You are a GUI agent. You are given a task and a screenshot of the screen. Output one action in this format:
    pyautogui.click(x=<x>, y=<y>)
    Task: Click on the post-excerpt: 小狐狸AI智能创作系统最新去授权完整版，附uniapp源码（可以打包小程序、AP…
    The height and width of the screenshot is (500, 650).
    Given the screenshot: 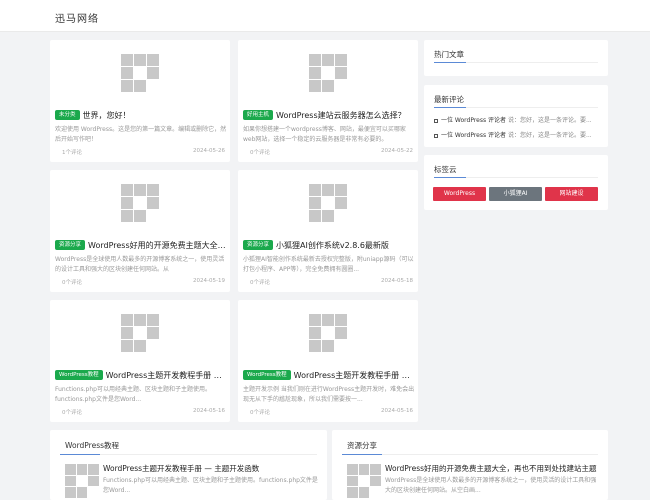 What is the action you would take?
    pyautogui.click(x=328, y=264)
    